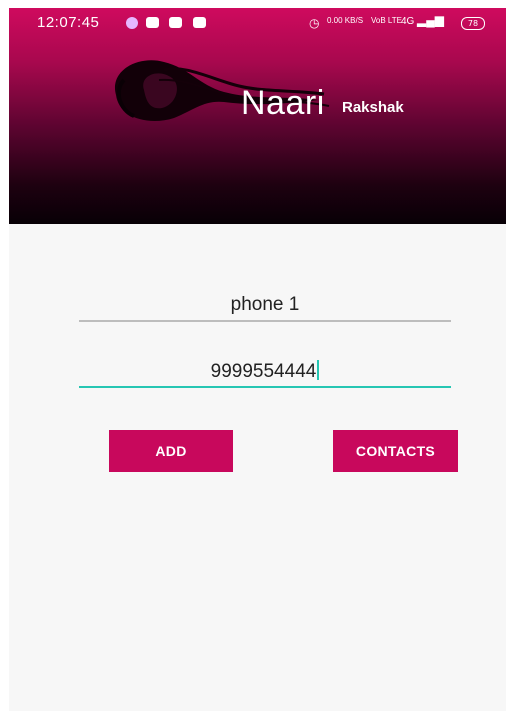 The height and width of the screenshot is (711, 509). I want to click on phone-number-value: 9999554444, so click(263, 371).